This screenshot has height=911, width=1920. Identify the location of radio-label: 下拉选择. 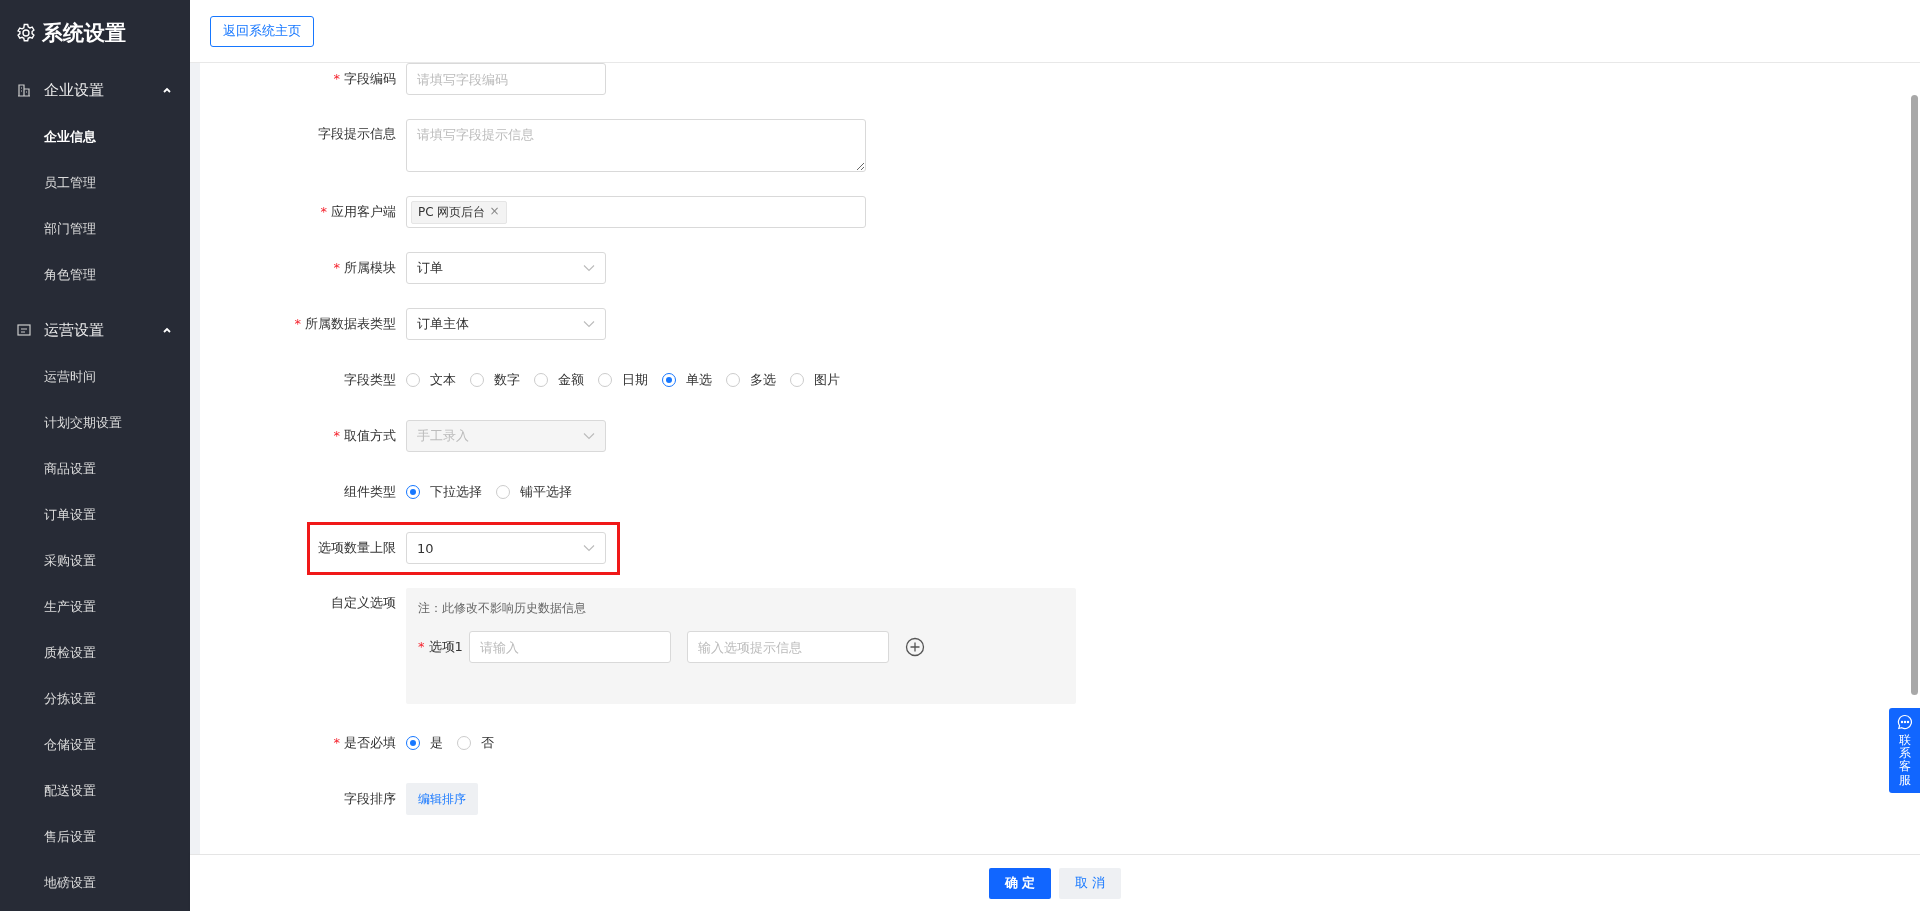
(456, 492).